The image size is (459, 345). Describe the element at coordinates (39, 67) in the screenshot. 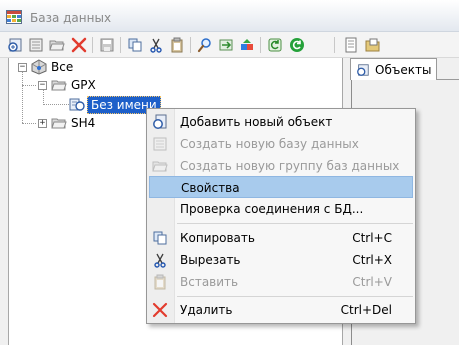

I see `all-databases-icon` at that location.